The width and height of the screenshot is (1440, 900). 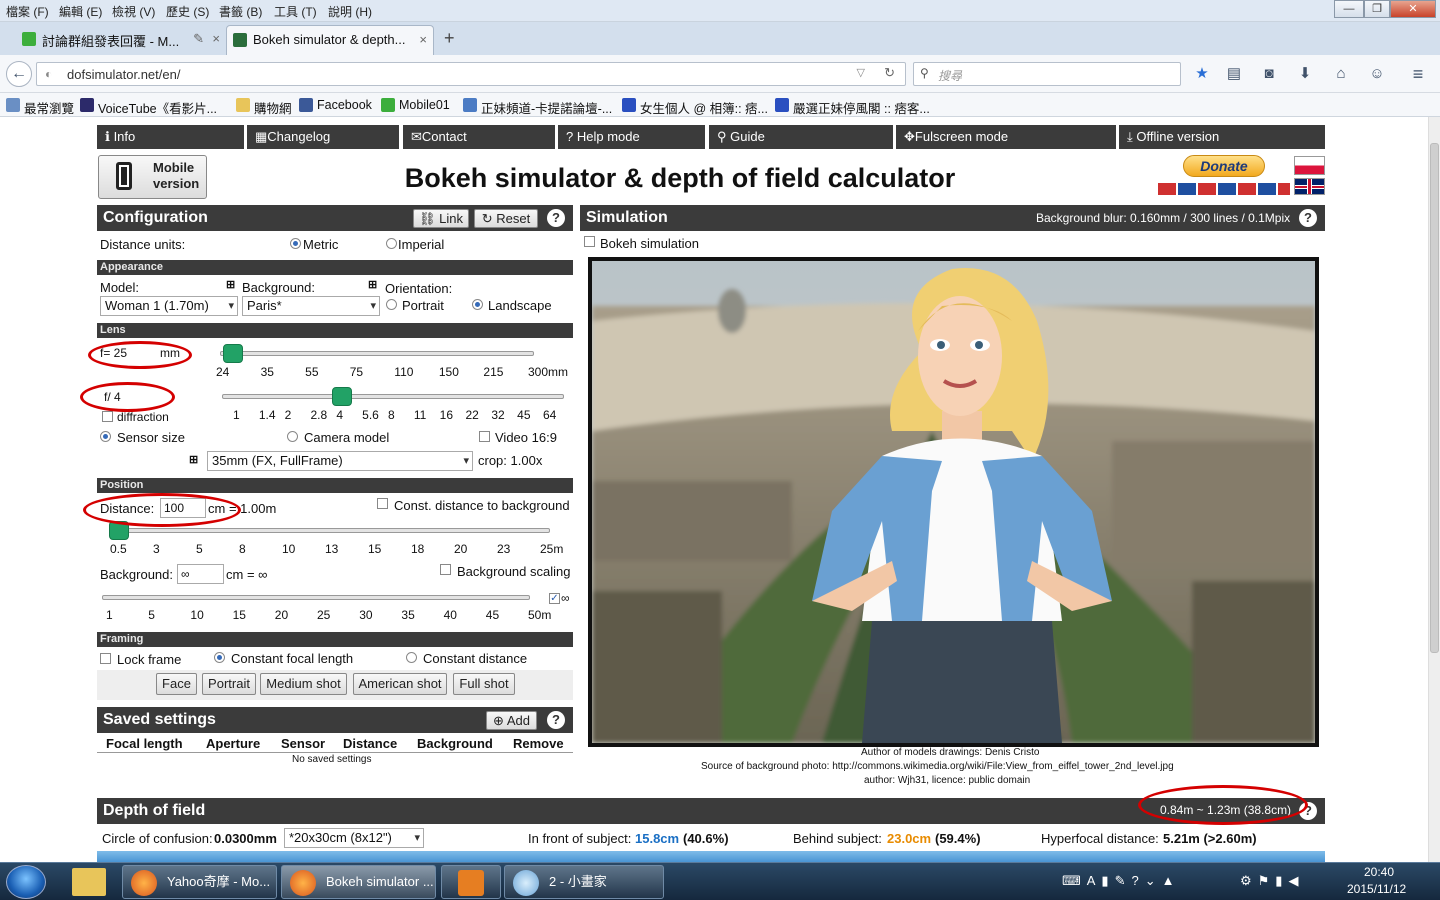 I want to click on coc-select: *20x30cm (8x12"), so click(x=354, y=838).